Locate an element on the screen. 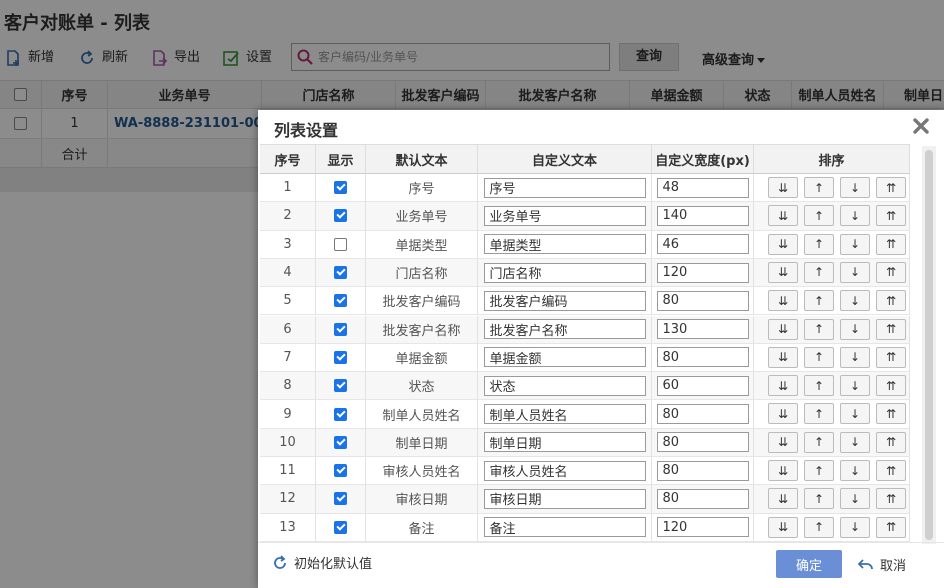 Image resolution: width=944 pixels, height=588 pixels. custom-text-cell is located at coordinates (565, 273).